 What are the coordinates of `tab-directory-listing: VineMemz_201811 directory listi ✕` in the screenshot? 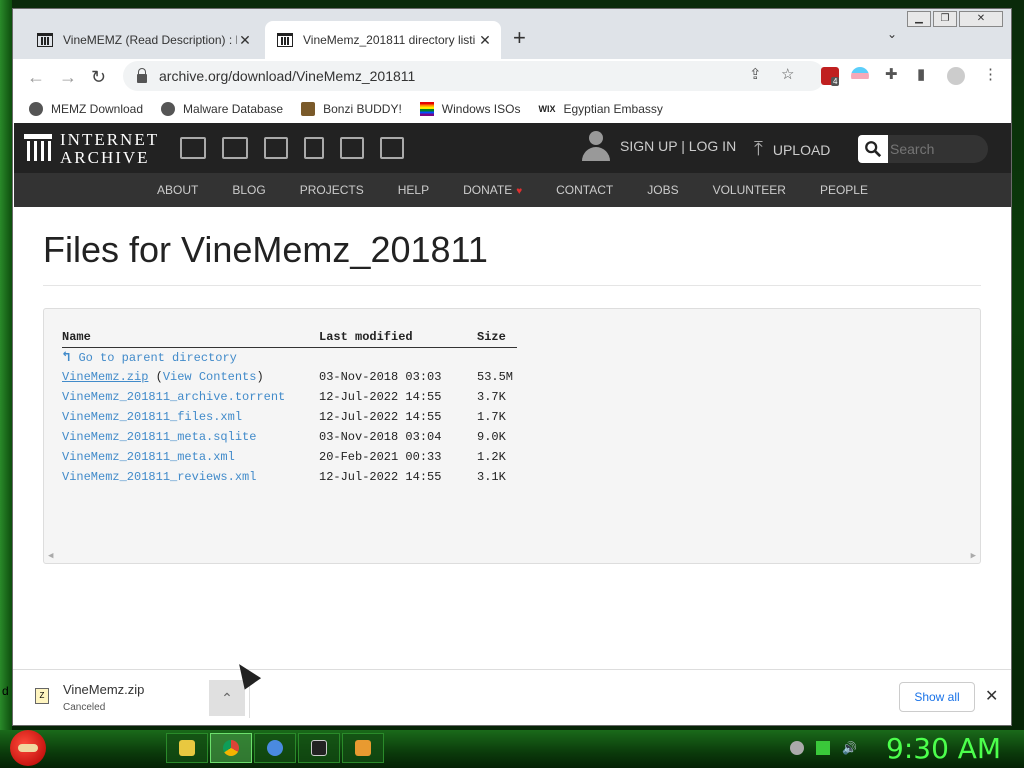 It's located at (383, 40).